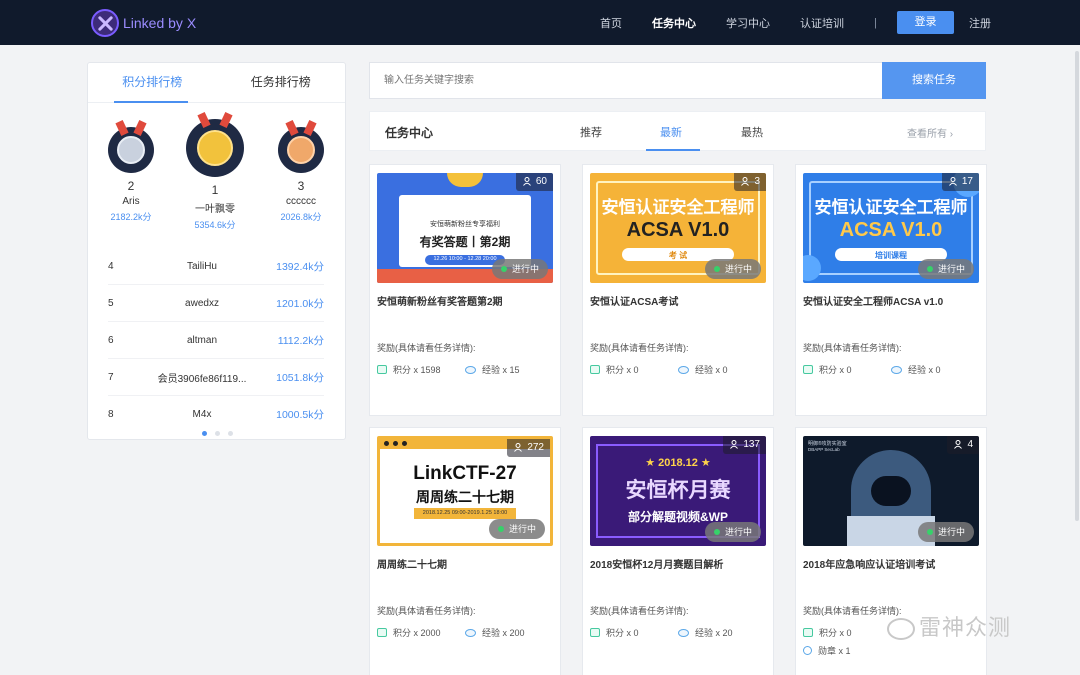 The width and height of the screenshot is (1080, 675). What do you see at coordinates (535, 447) in the screenshot?
I see `participant-count-value: 272` at bounding box center [535, 447].